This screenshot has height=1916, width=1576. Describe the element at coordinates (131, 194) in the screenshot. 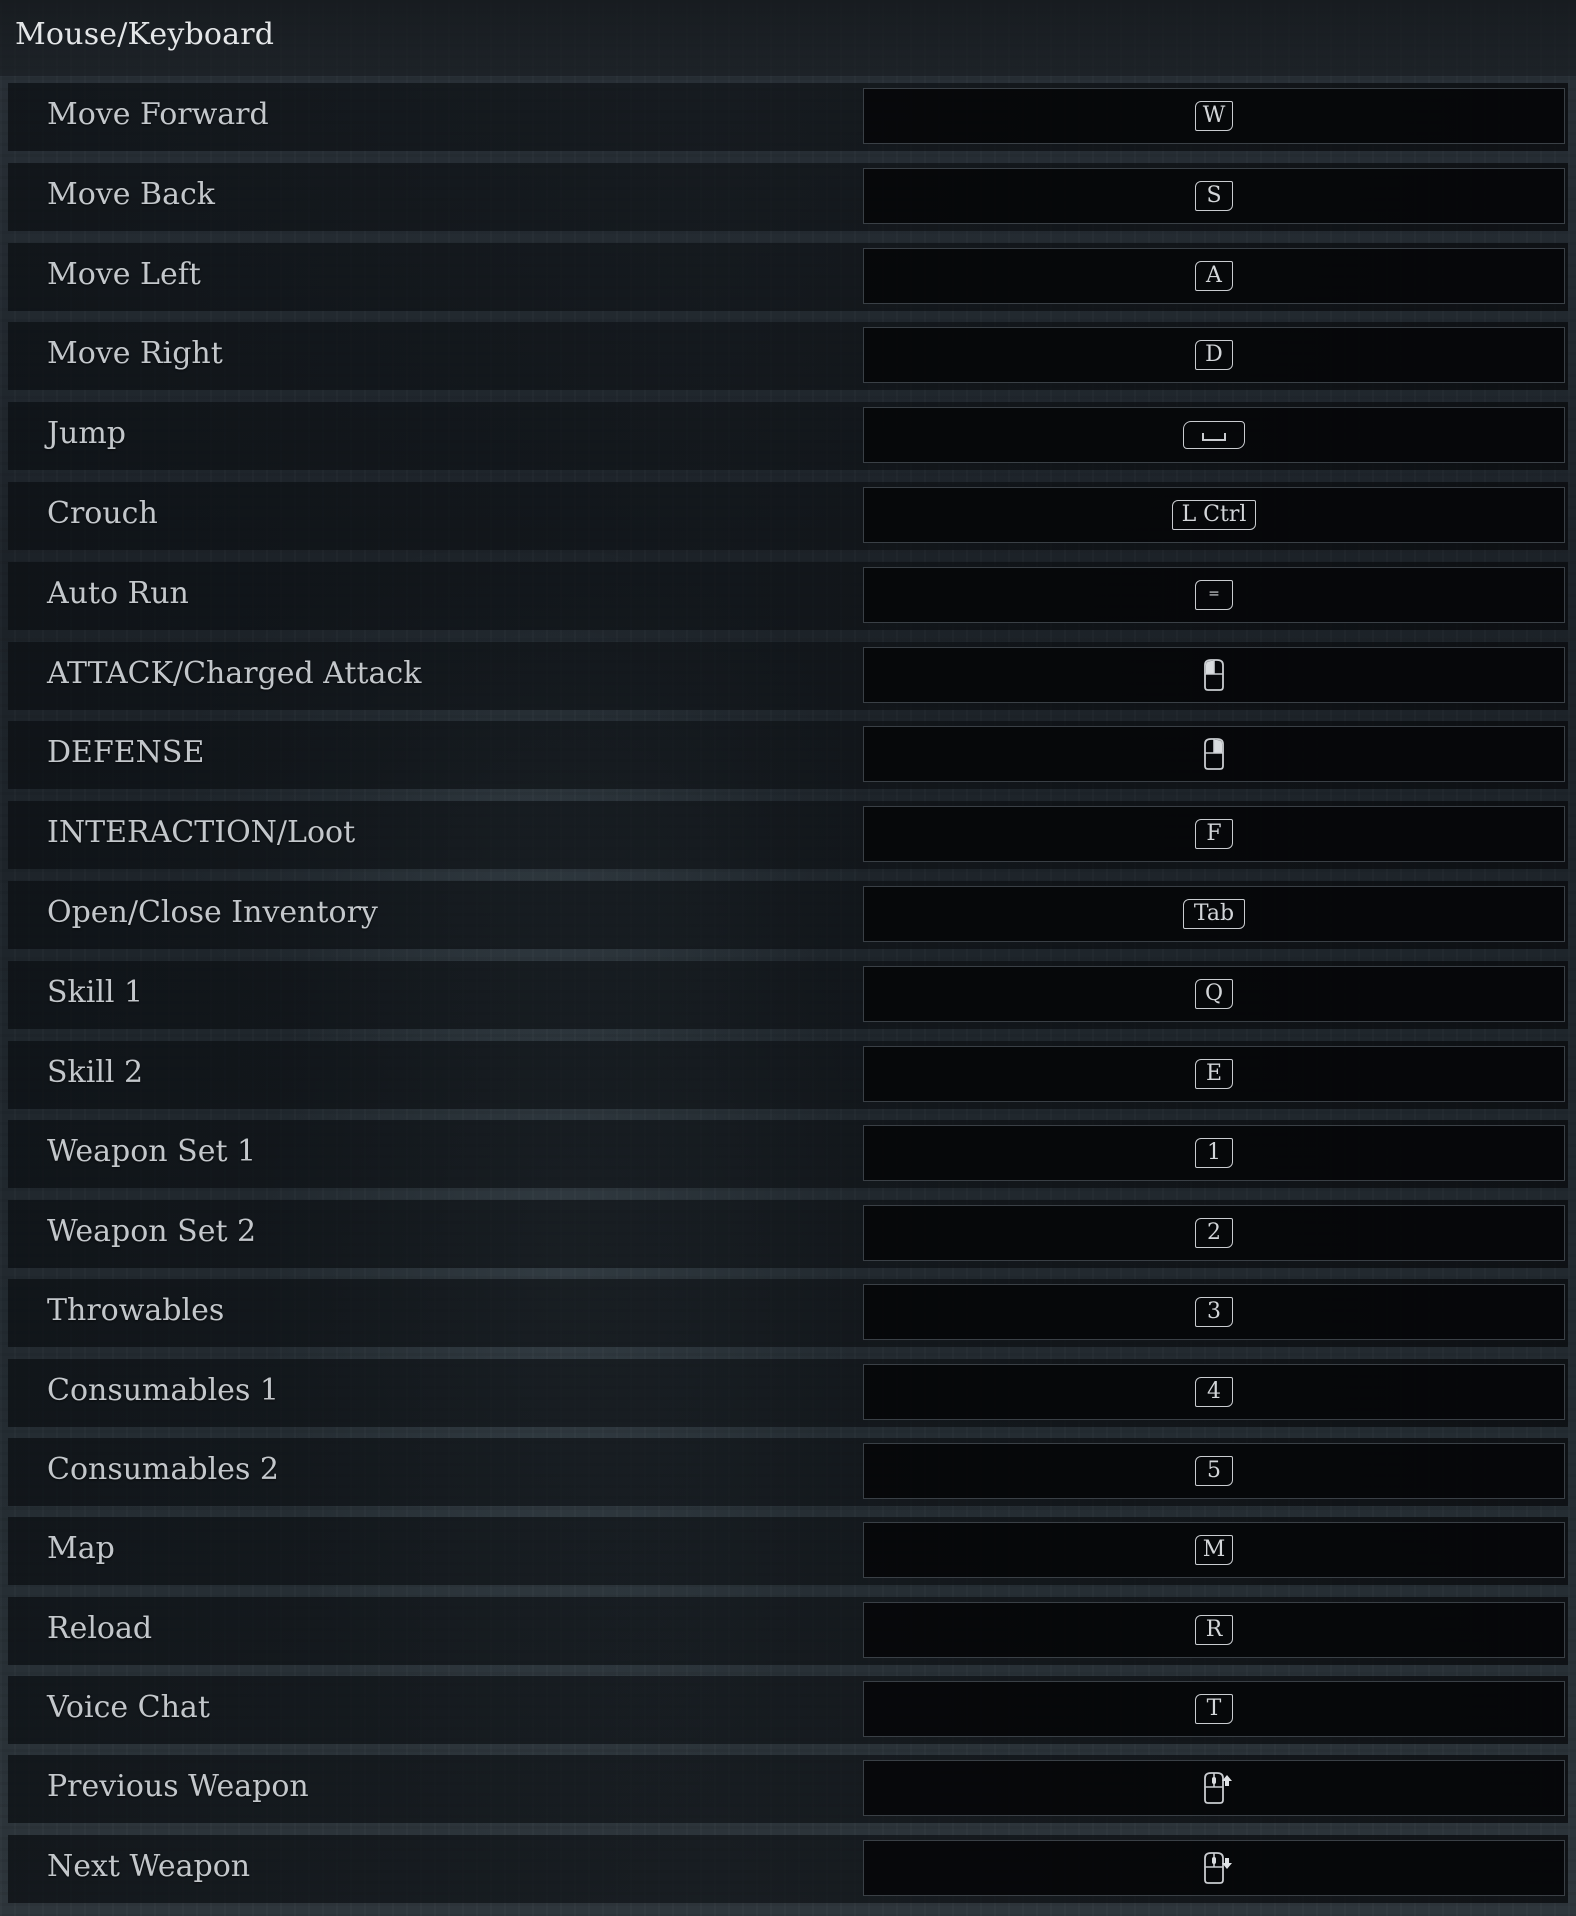

I see `action-label: Move Back` at that location.